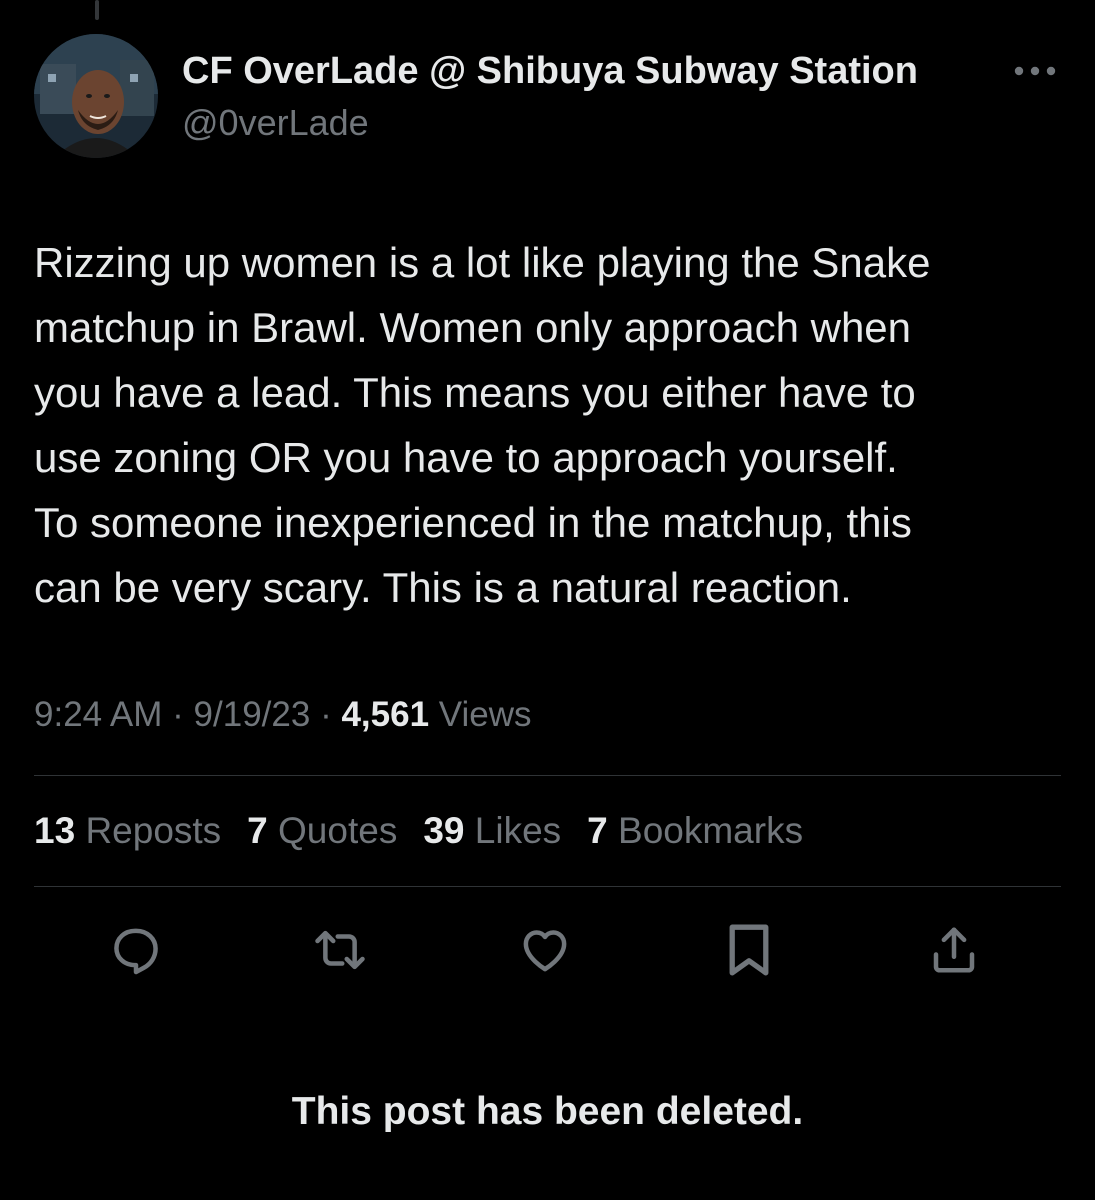  I want to click on avatar, so click(96, 96).